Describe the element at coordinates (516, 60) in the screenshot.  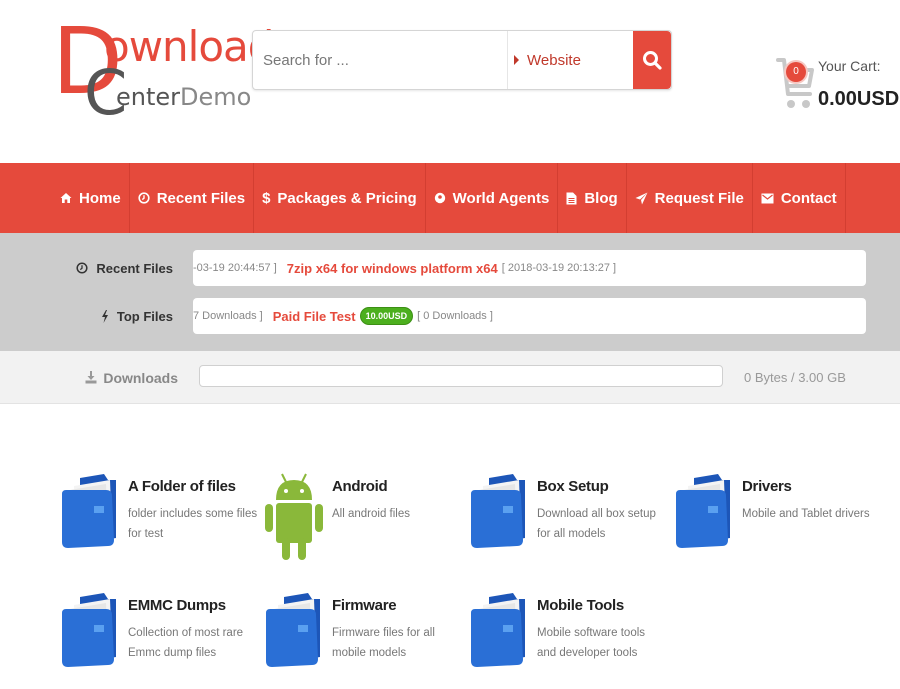
I see `caret-right-icon` at that location.